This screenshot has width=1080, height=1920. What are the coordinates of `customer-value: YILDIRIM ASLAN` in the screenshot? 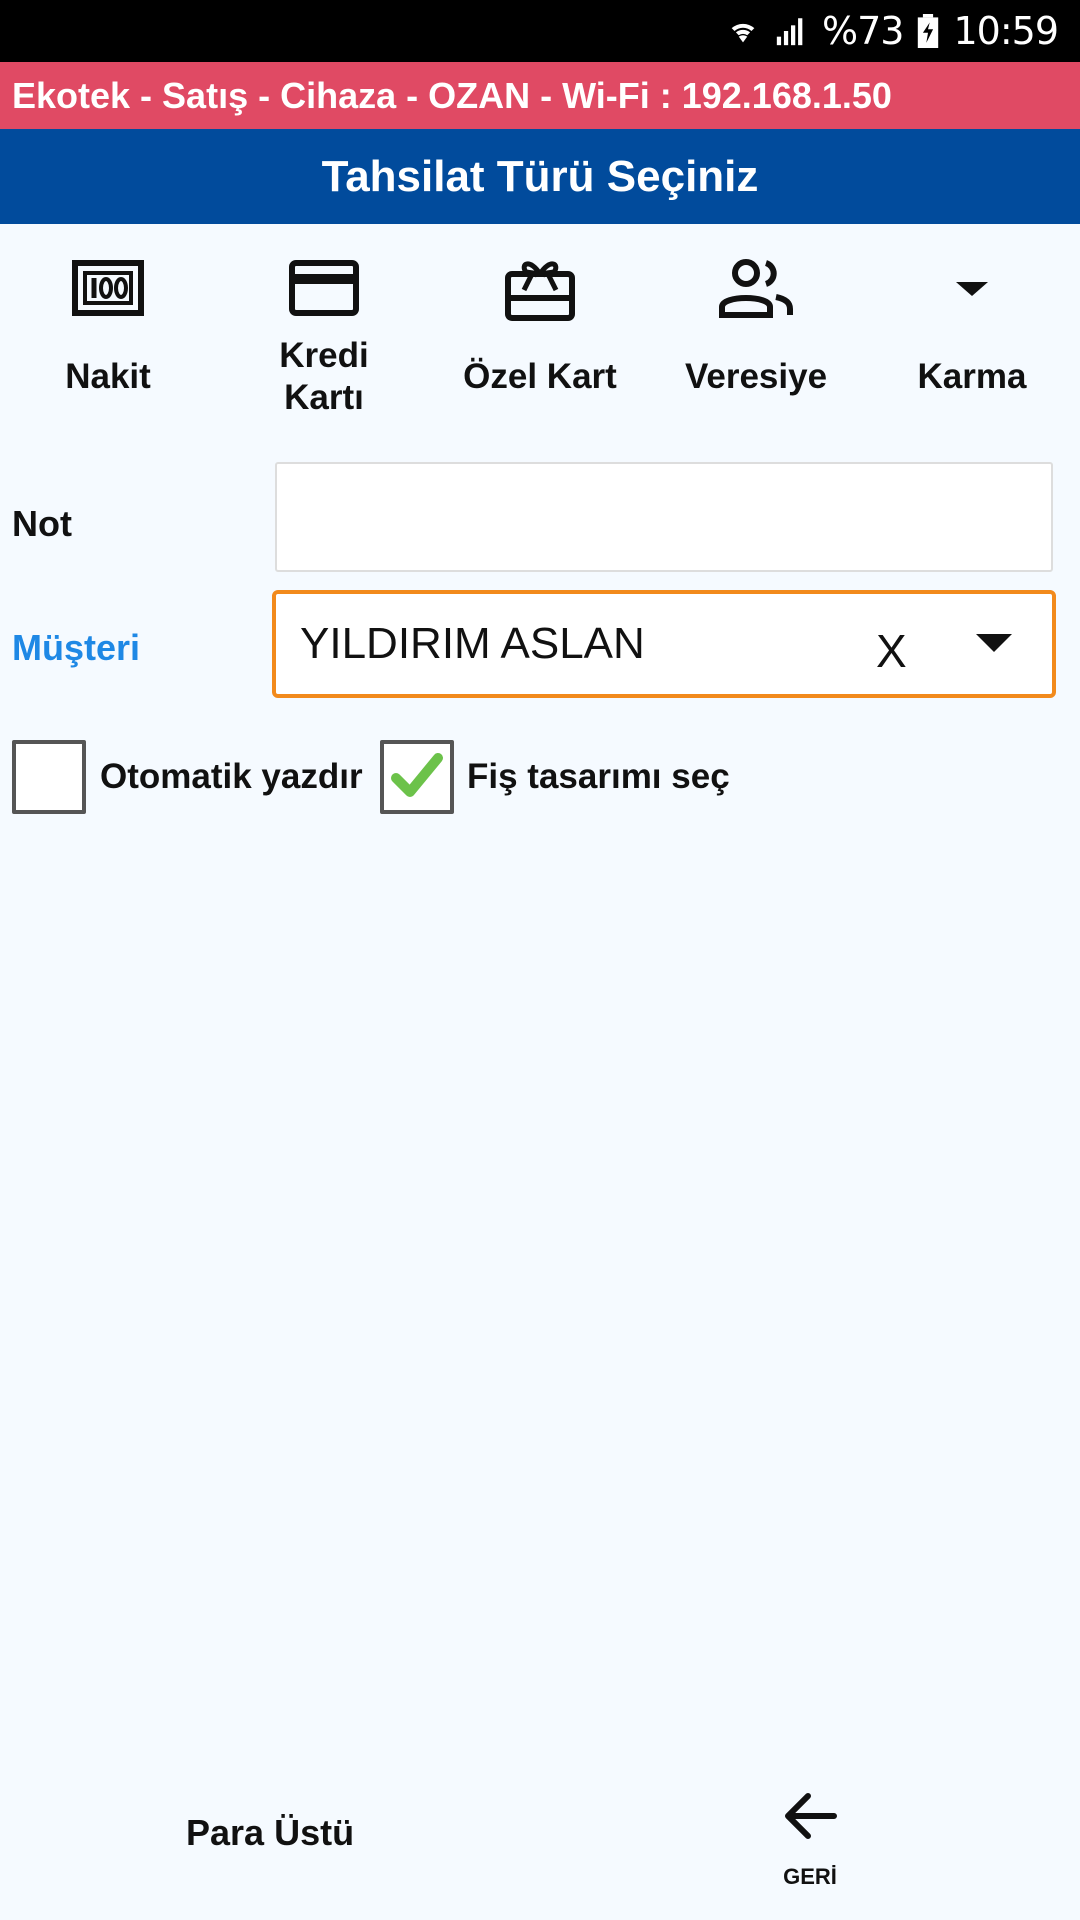 It's located at (472, 643).